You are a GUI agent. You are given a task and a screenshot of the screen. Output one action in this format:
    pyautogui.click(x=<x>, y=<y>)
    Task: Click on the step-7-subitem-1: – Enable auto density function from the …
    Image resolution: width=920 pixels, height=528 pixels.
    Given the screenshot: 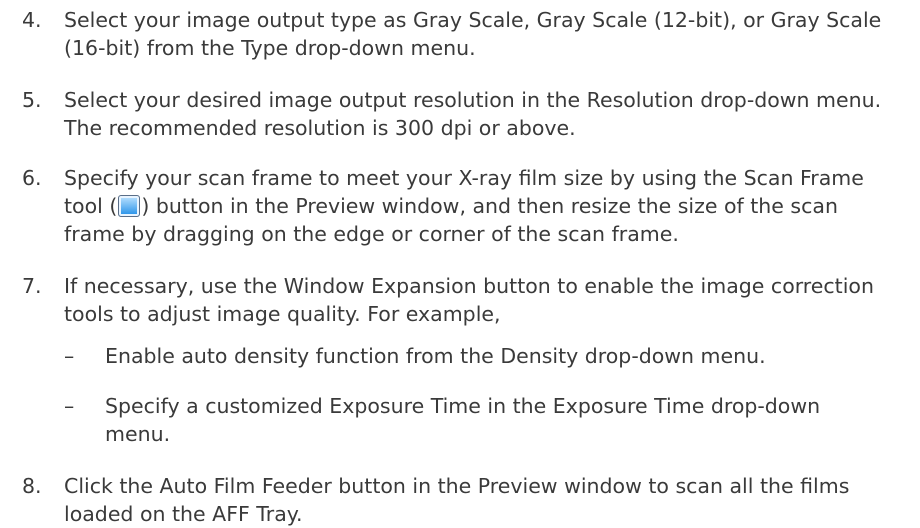 What is the action you would take?
    pyautogui.click(x=464, y=356)
    